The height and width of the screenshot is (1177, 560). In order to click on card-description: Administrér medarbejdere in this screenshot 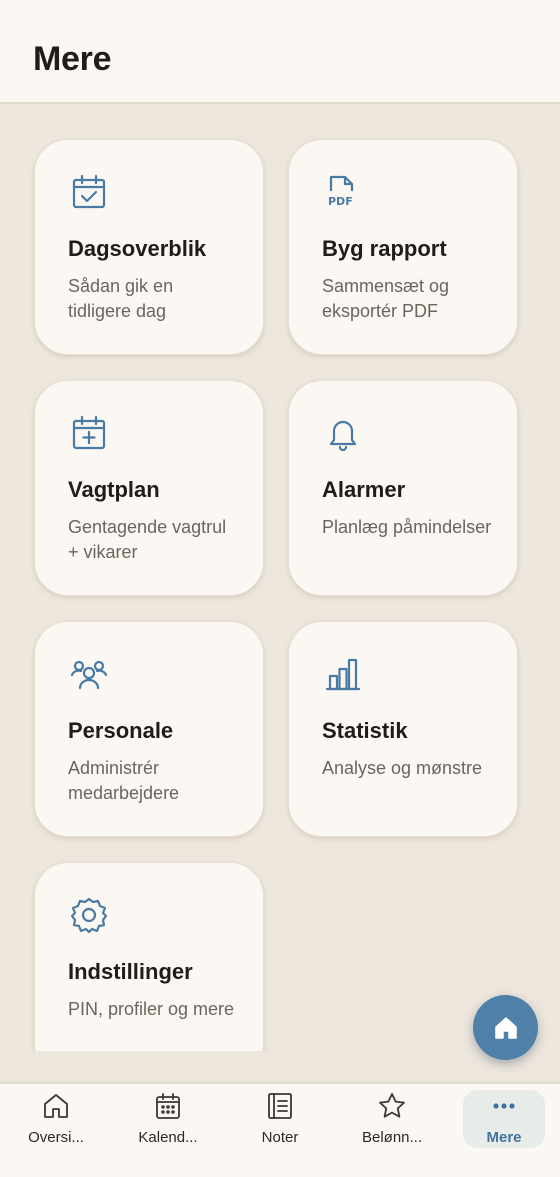, I will do `click(124, 780)`.